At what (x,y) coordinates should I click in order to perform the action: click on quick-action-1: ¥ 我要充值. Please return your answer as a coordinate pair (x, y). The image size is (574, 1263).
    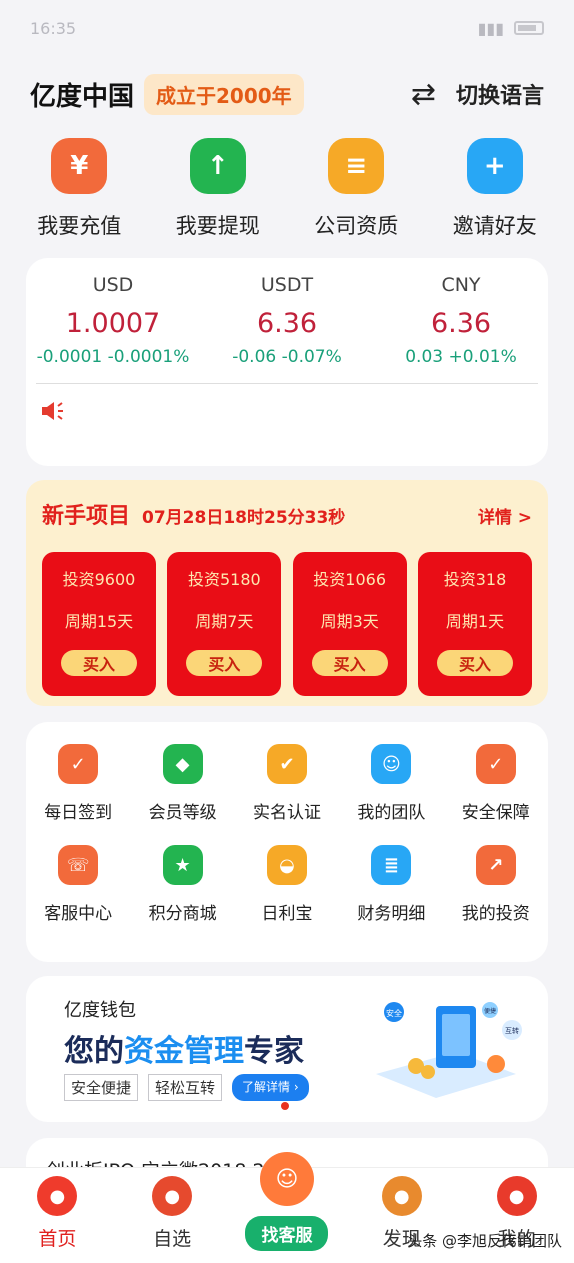
    Looking at the image, I should click on (79, 189).